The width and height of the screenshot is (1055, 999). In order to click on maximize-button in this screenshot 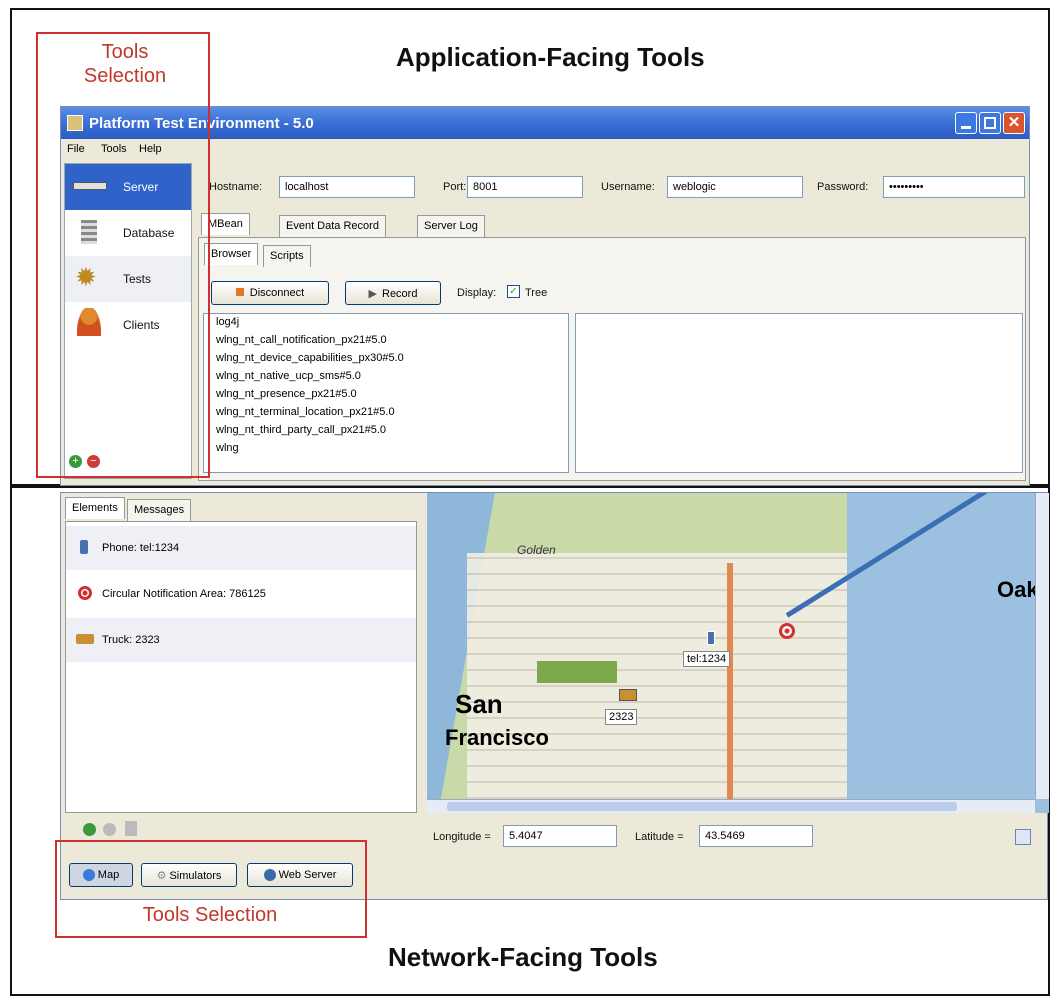, I will do `click(990, 123)`.